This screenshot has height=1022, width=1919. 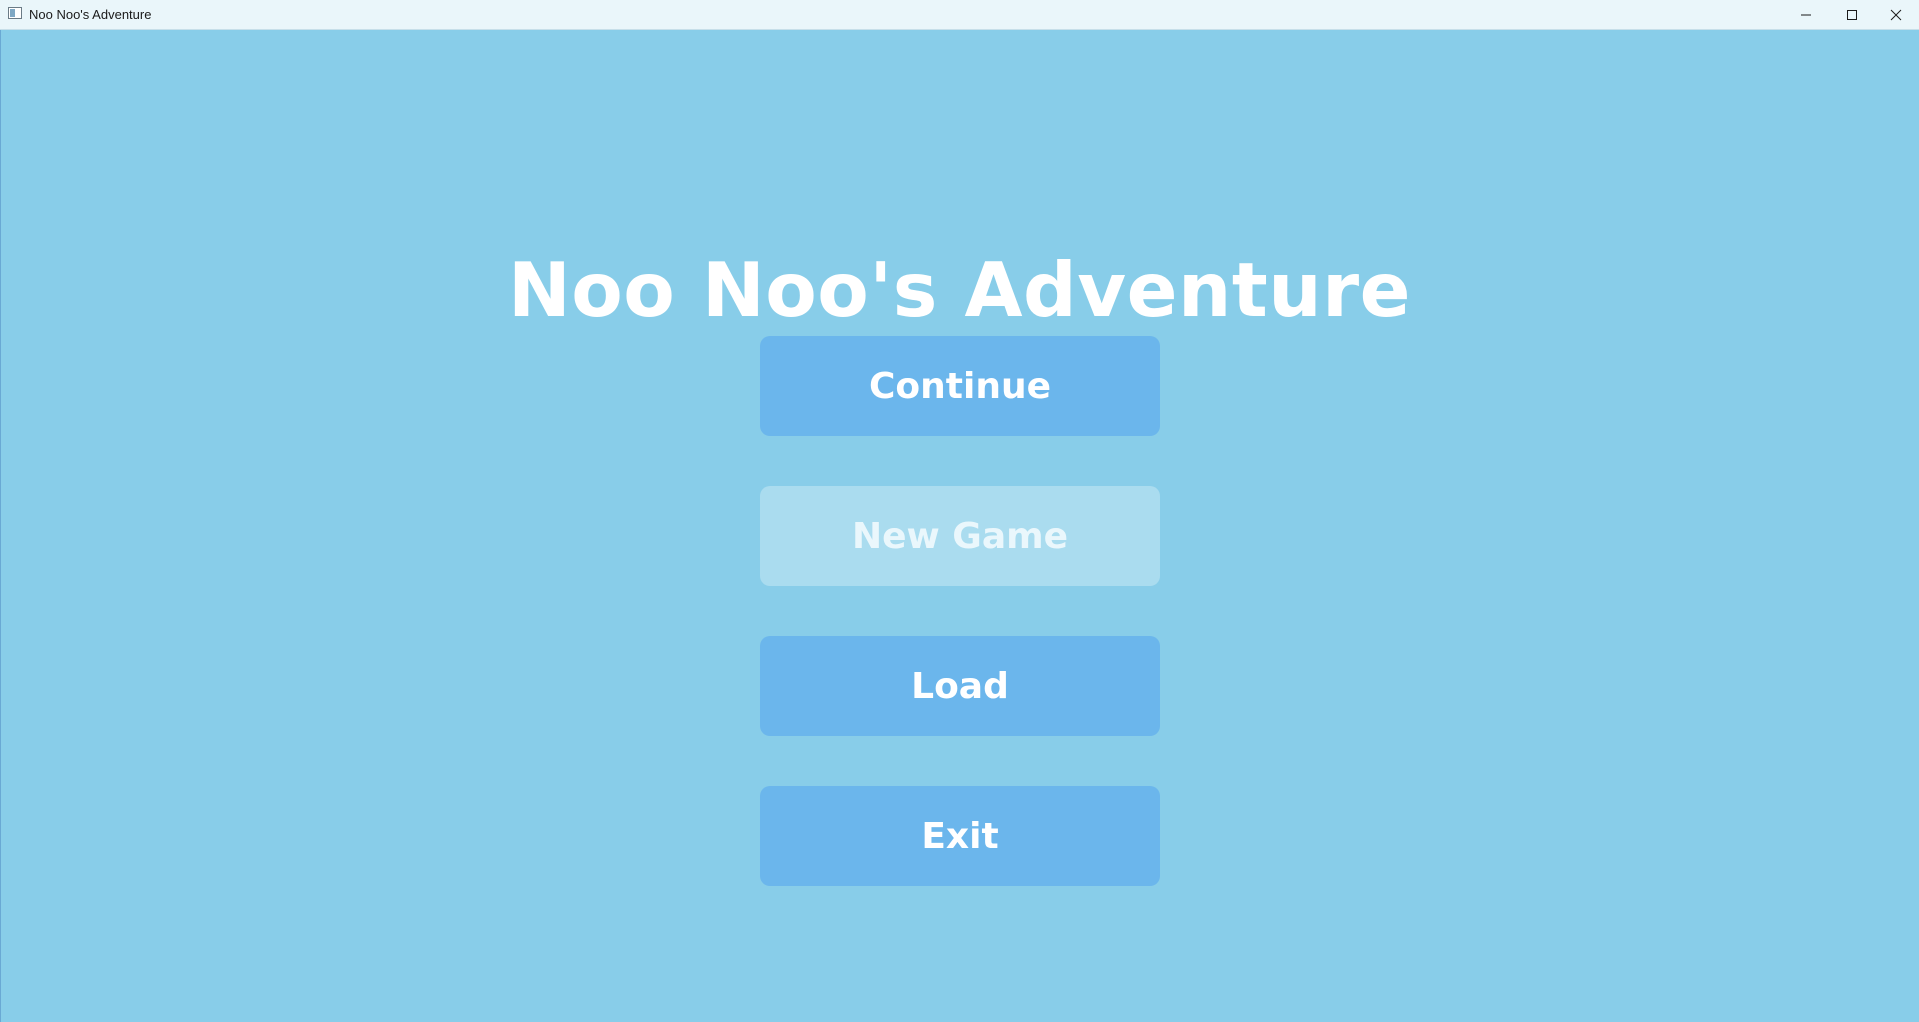 I want to click on maximize-icon, so click(x=1852, y=14).